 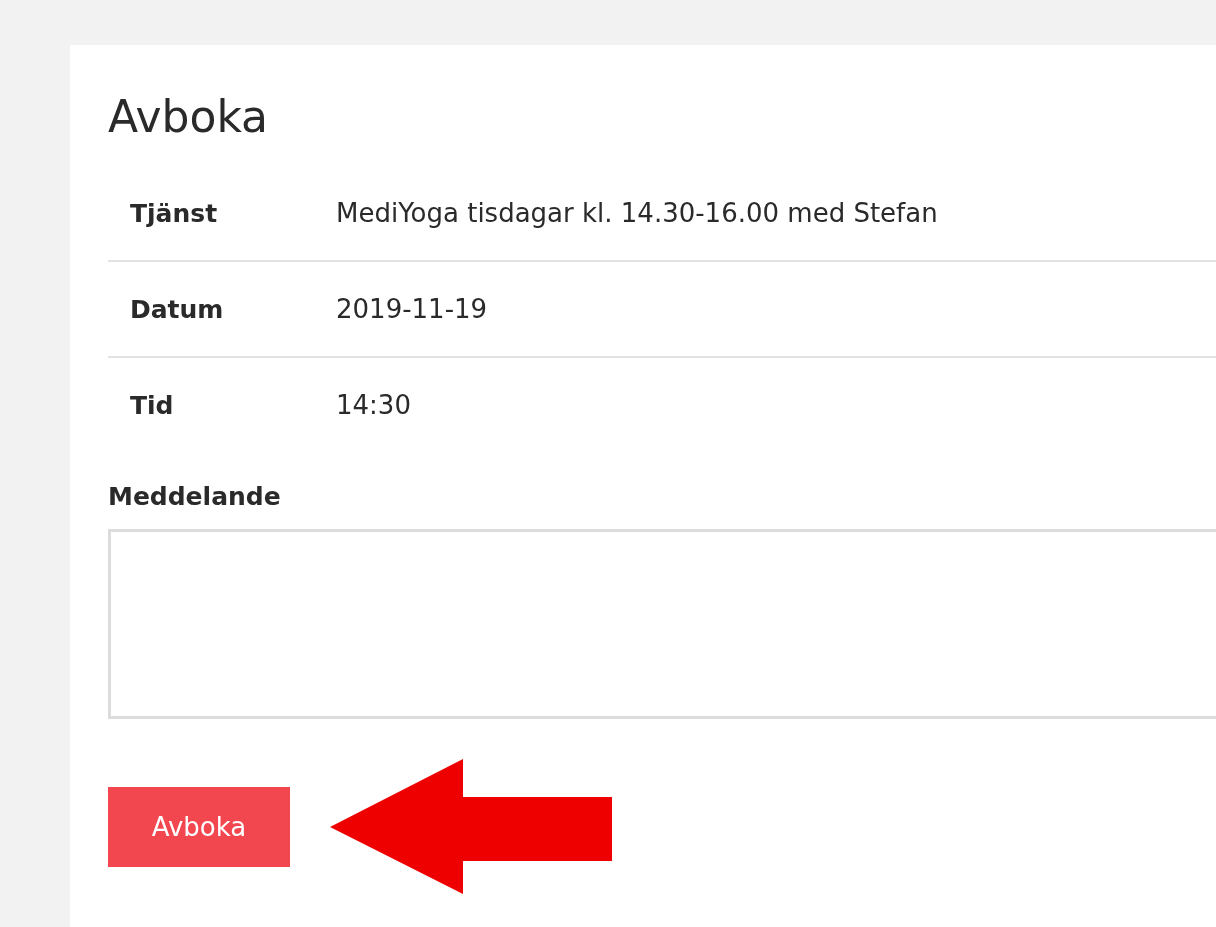 I want to click on detail-value: 14:30, so click(x=373, y=405).